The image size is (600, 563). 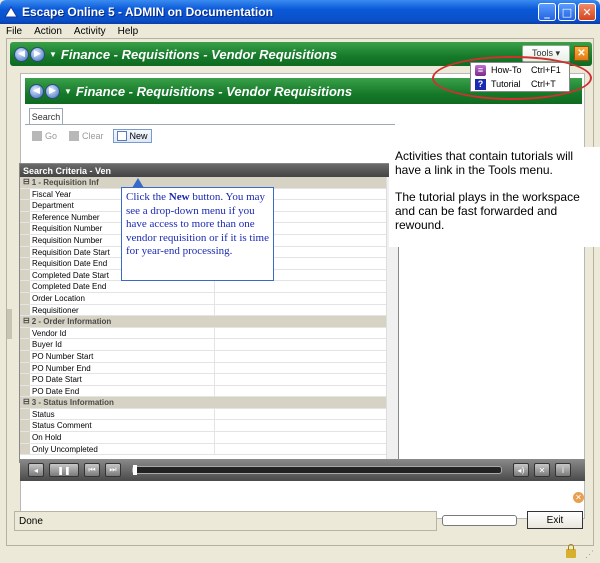 I want to click on progress-indicator, so click(x=479, y=520).